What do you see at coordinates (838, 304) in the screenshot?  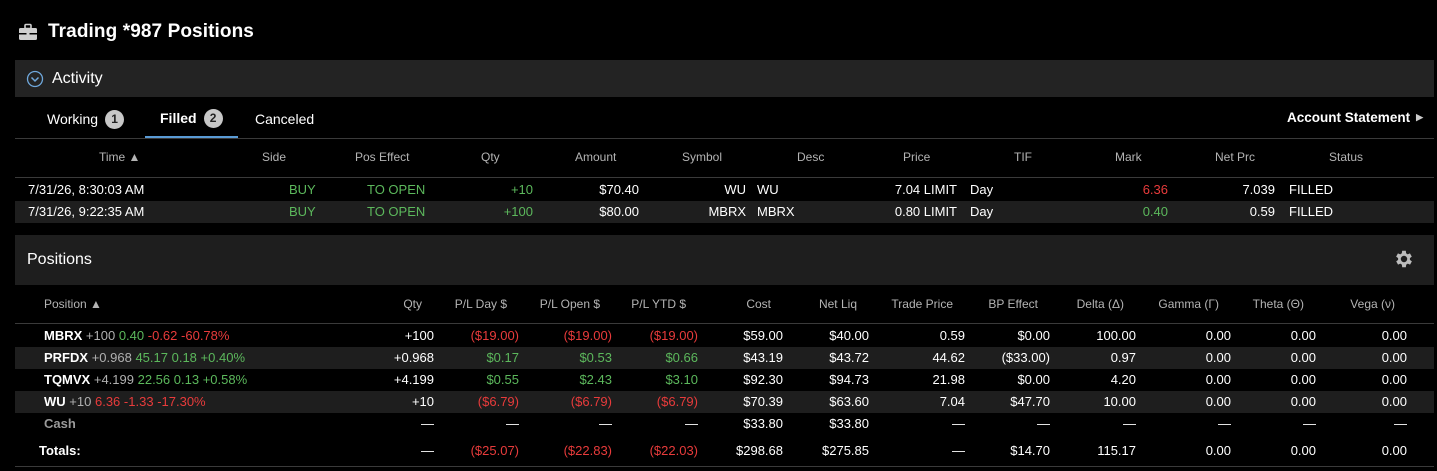 I see `col-header-net-liq: Net Liq` at bounding box center [838, 304].